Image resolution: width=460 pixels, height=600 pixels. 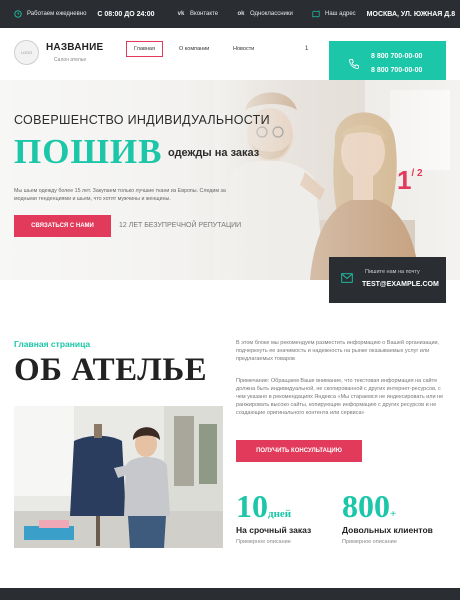 What do you see at coordinates (396, 70) in the screenshot?
I see `phone-number-2: 8 800 700-00-00` at bounding box center [396, 70].